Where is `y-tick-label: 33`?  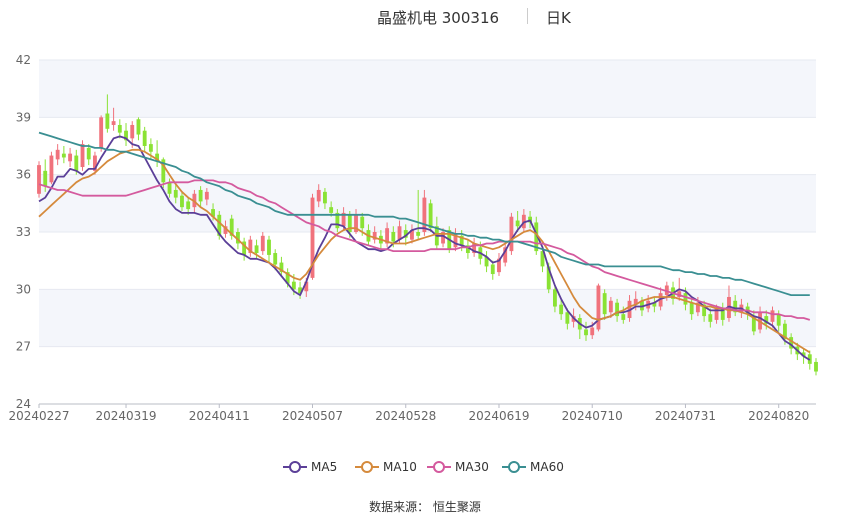
y-tick-label: 33 is located at coordinates (23, 232).